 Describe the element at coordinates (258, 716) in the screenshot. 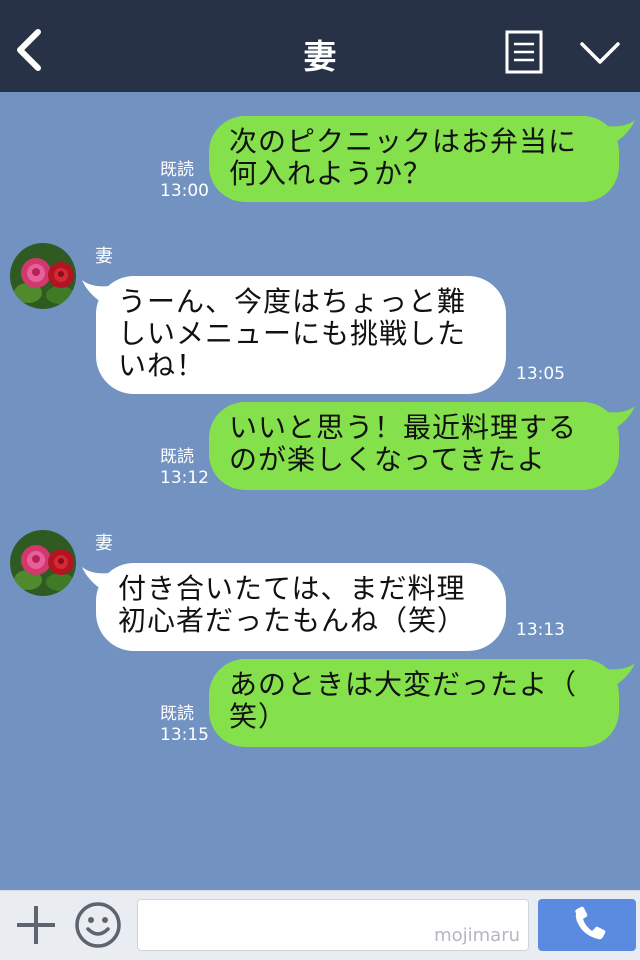

I see `message-text: 笑）` at that location.